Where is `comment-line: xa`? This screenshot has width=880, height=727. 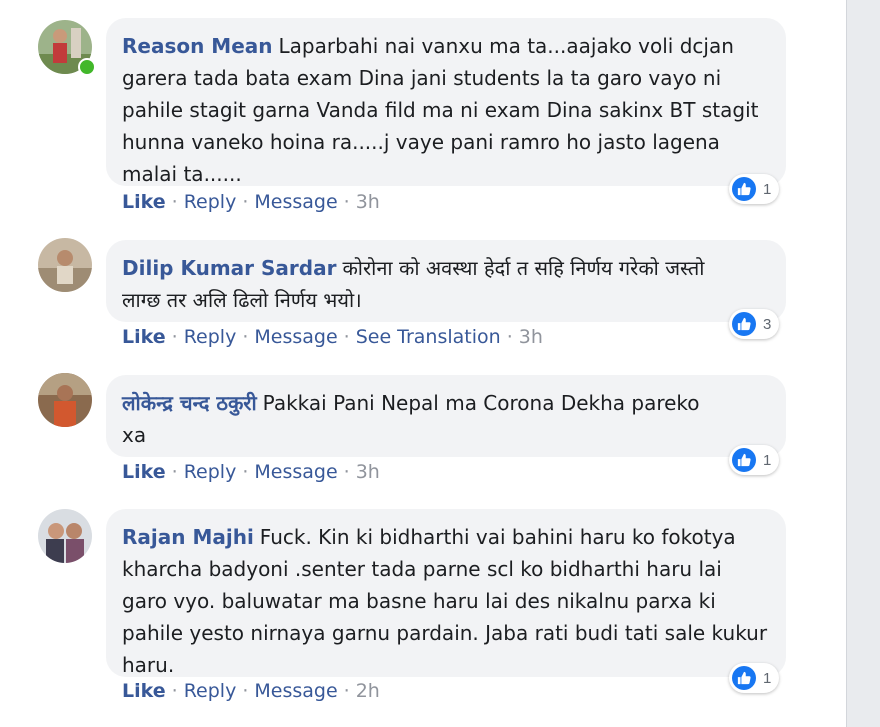
comment-line: xa is located at coordinates (134, 435).